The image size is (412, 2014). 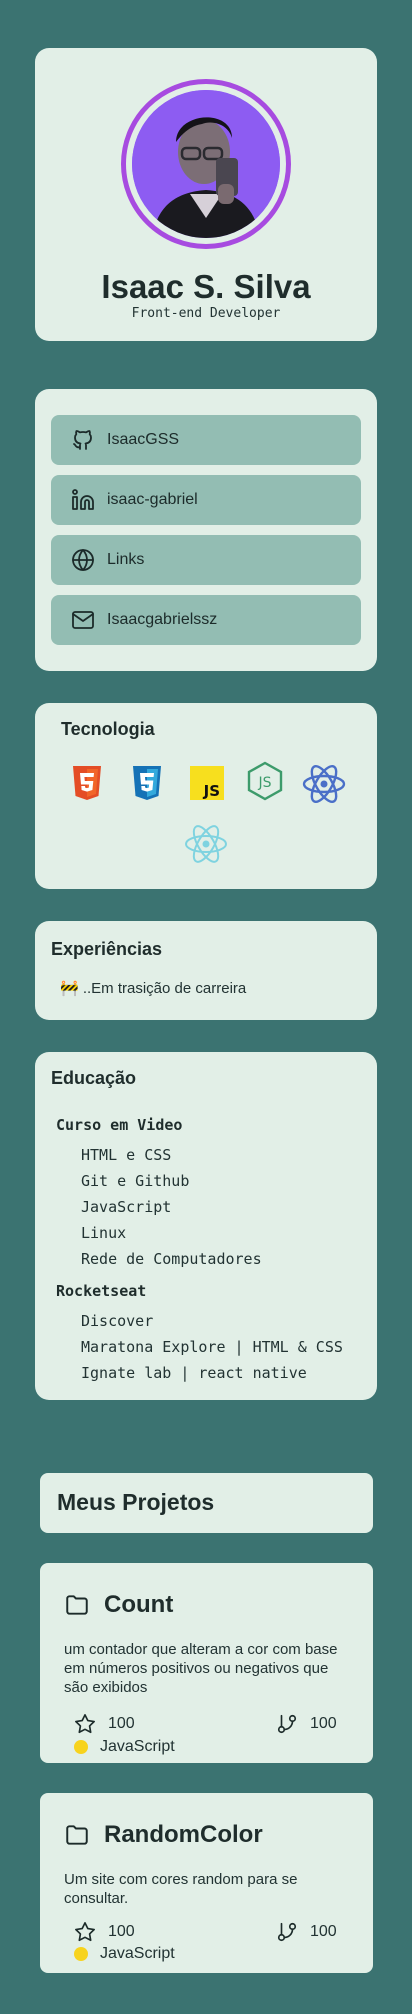 I want to click on github-link-label: IsaacGSS, so click(x=143, y=439).